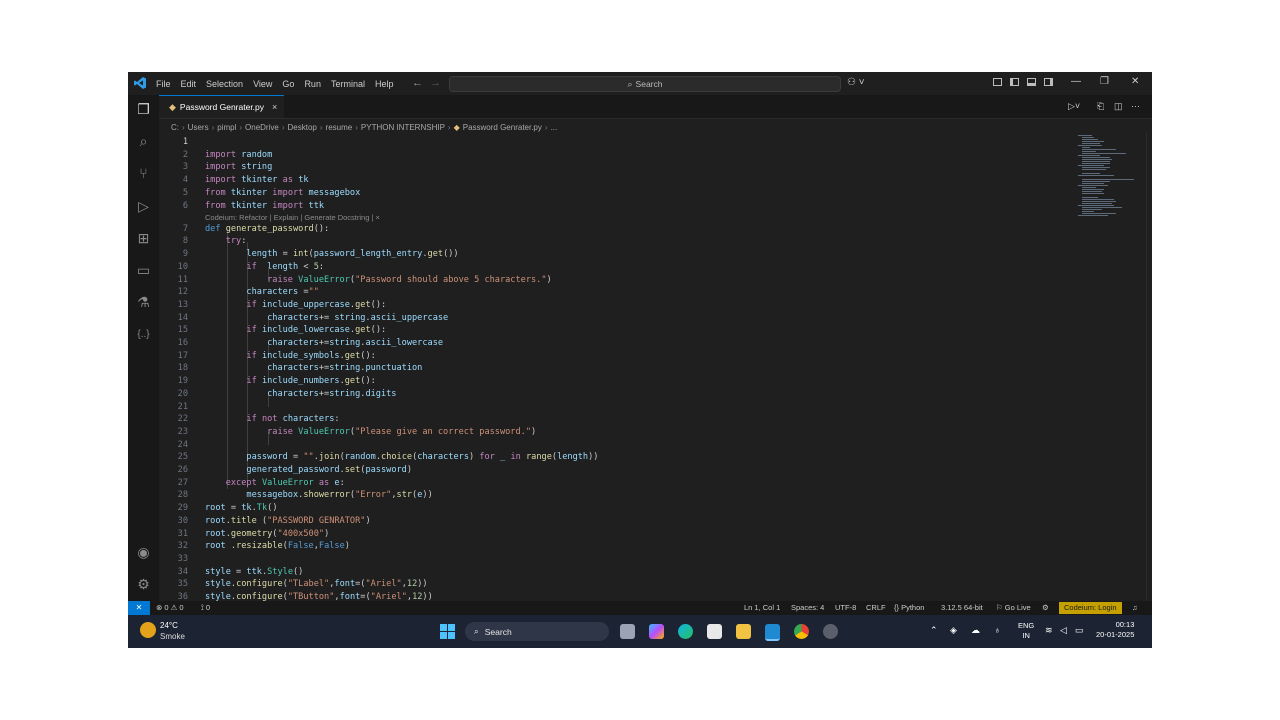 Image resolution: width=1280 pixels, height=720 pixels. Describe the element at coordinates (143, 584) in the screenshot. I see `settings-gear-icon: ⚙` at that location.